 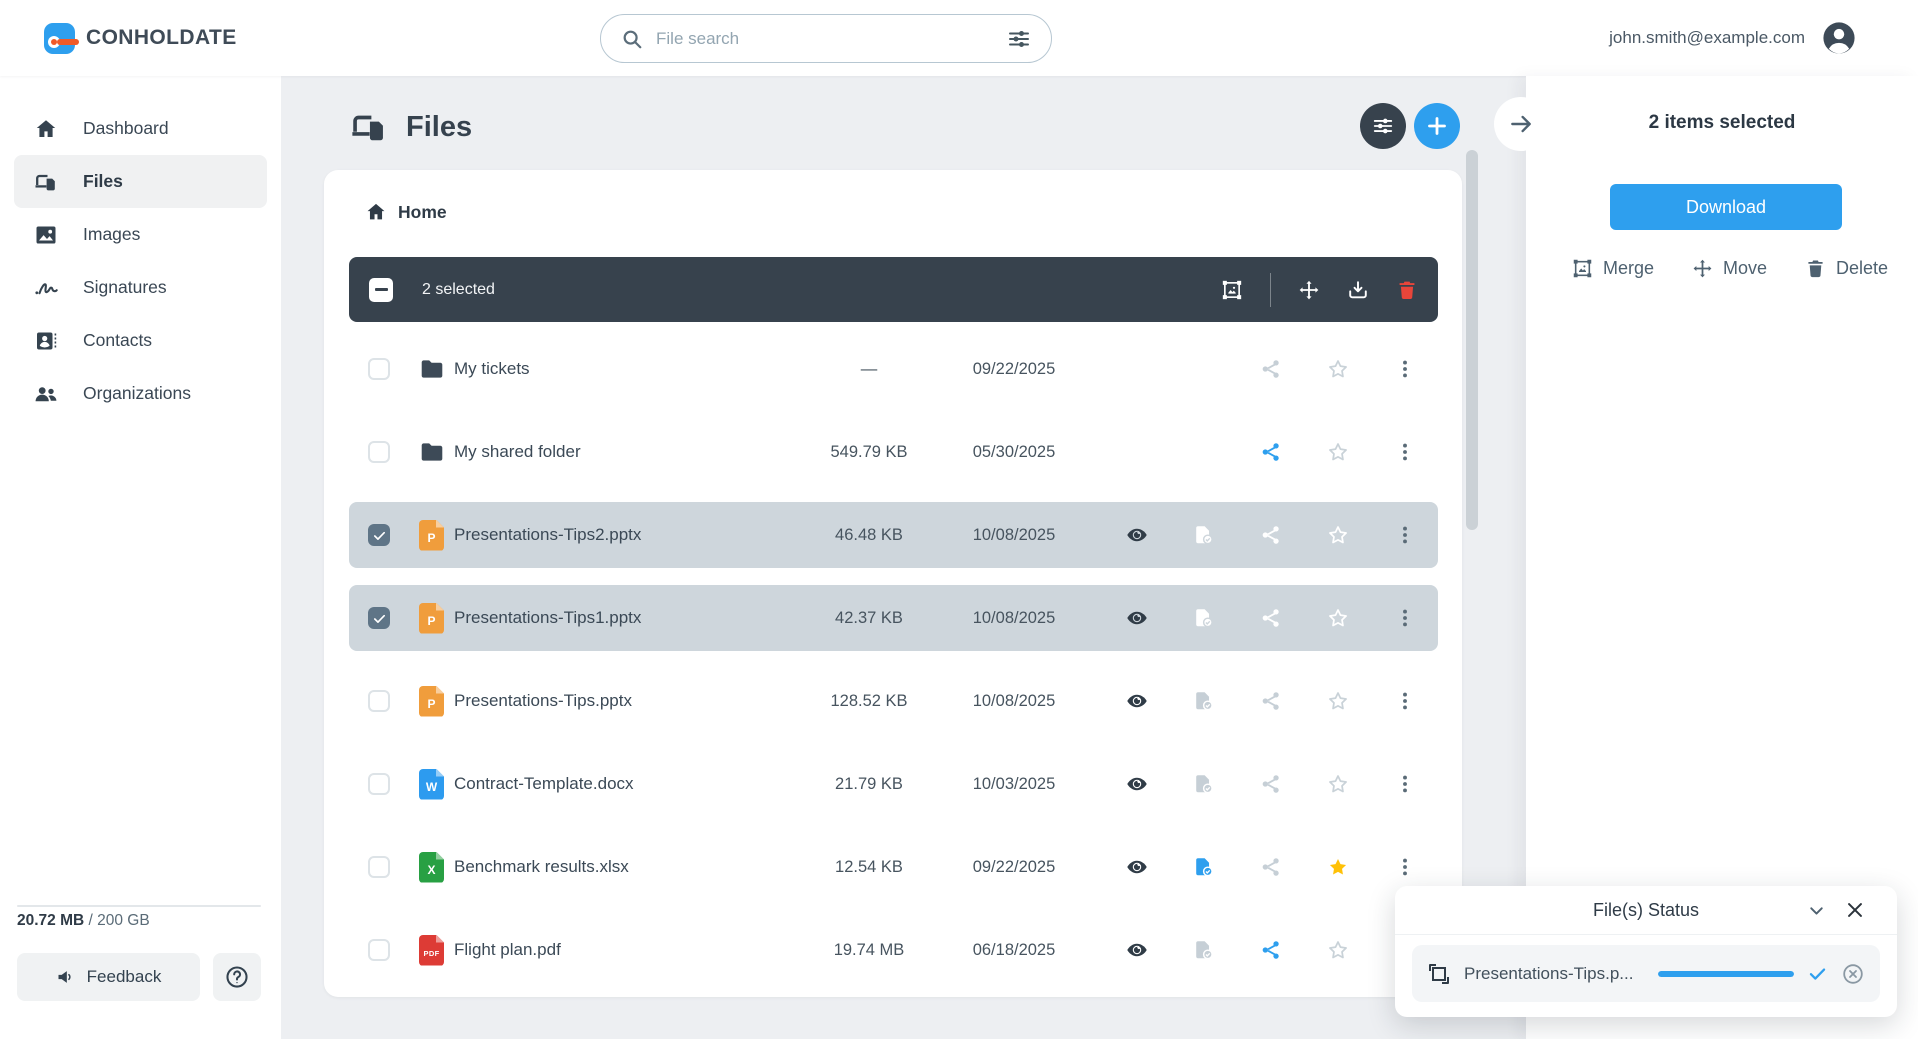 I want to click on search-filter-icon, so click(x=1019, y=39).